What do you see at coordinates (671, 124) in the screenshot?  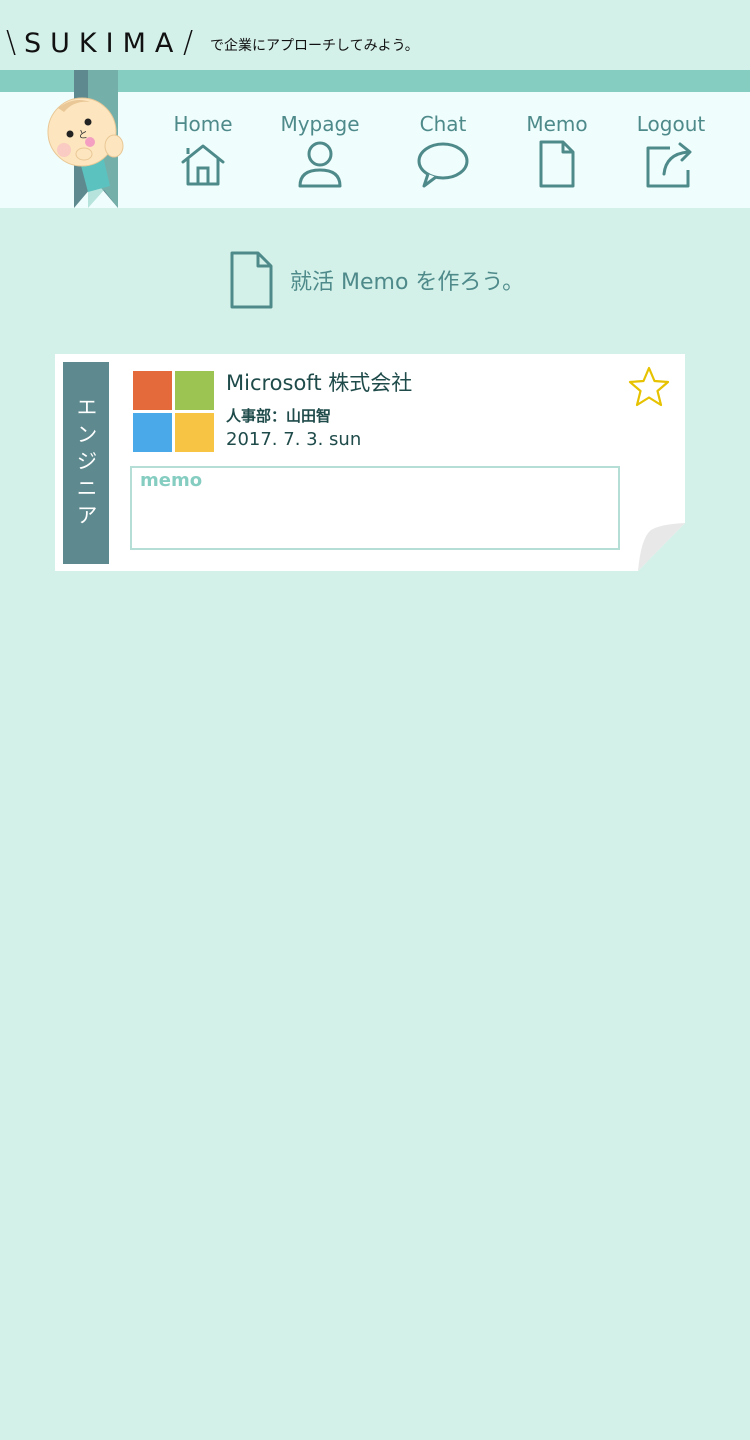 I see `nav-logout-label: Logout` at bounding box center [671, 124].